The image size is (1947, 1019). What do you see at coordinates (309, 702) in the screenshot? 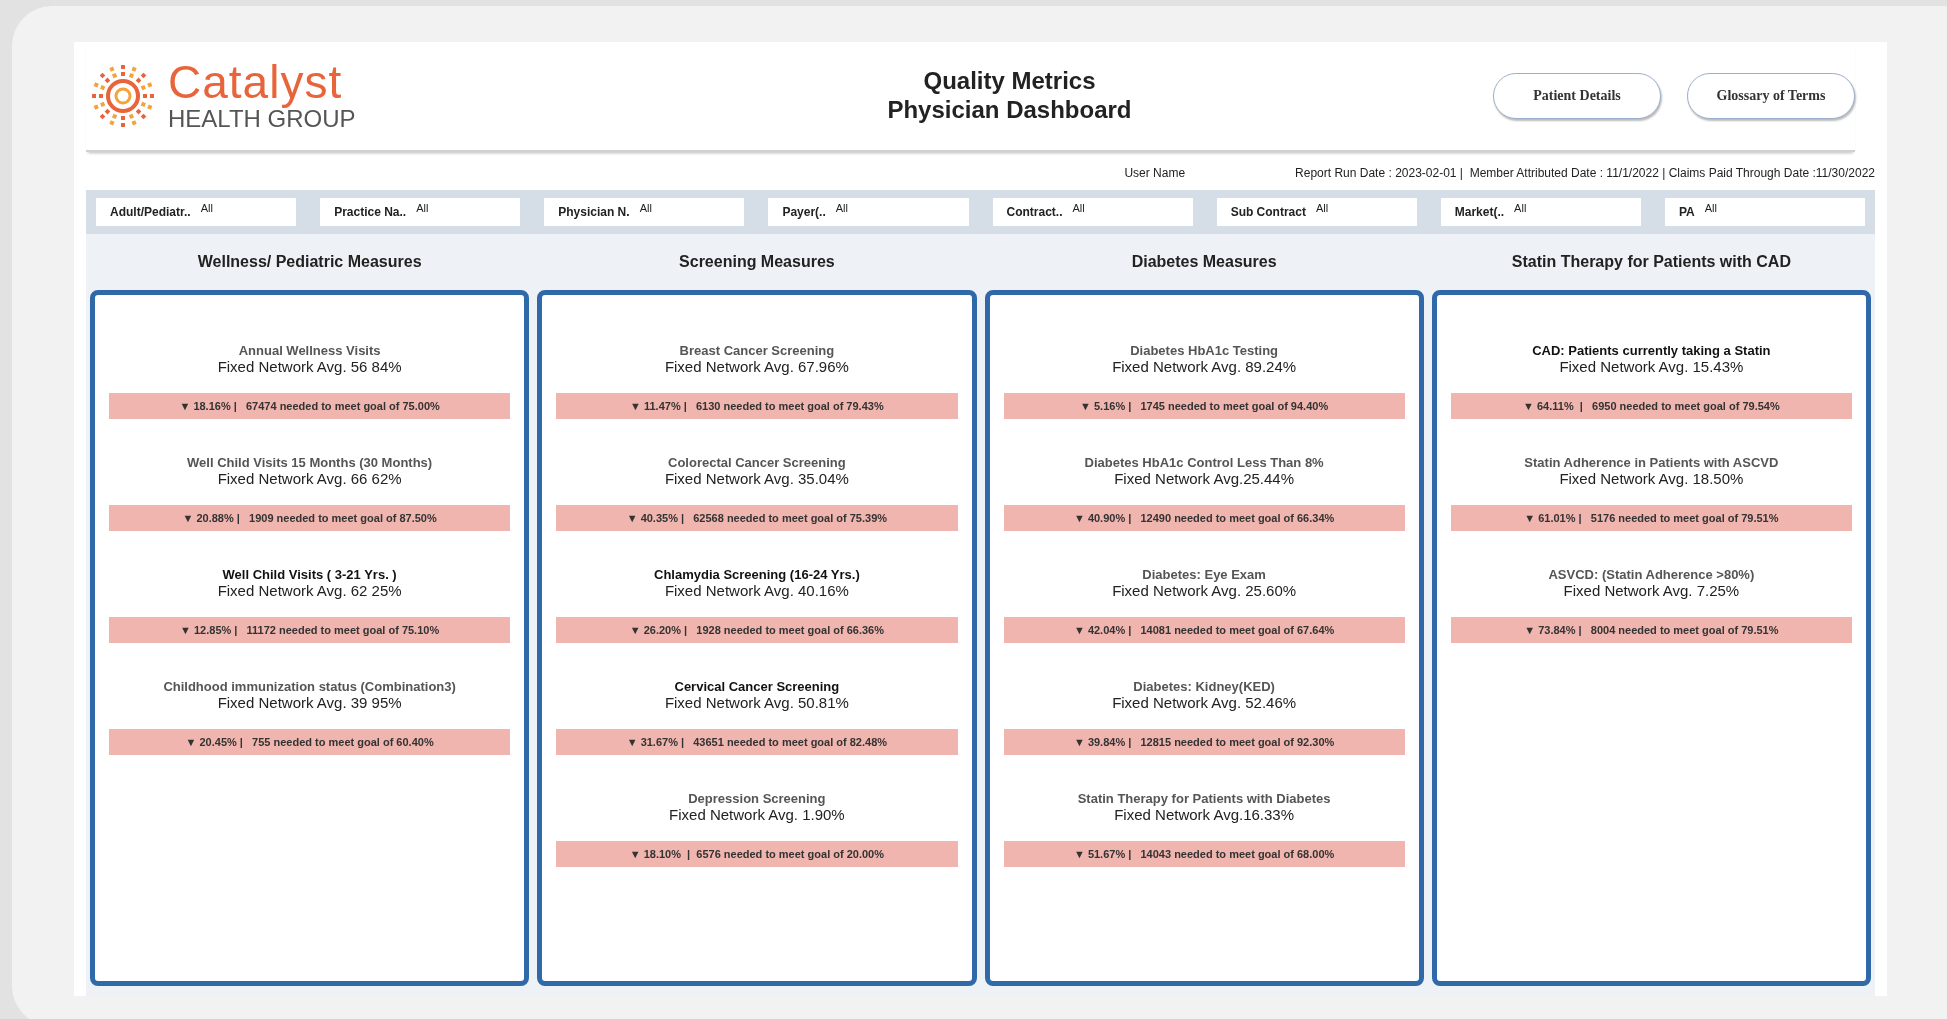
I see `network-average: Fixed Network Avg. 39 95%` at bounding box center [309, 702].